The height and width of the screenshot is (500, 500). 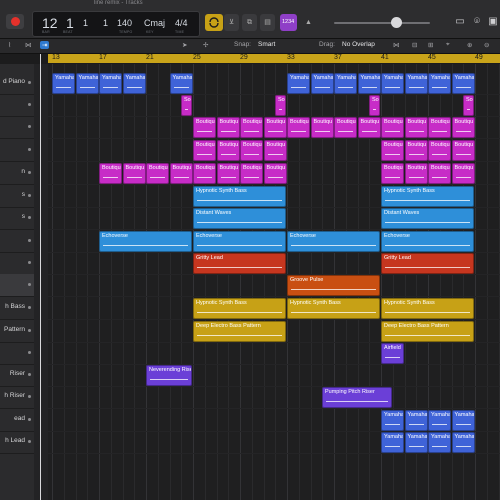 I want to click on track-header: d Piano, so click(x=17, y=83).